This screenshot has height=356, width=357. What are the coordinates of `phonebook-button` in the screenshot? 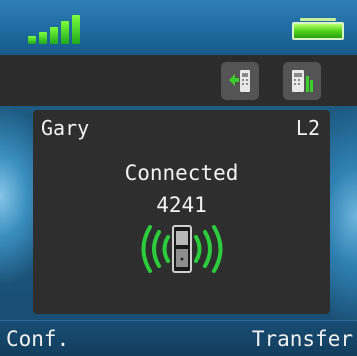 It's located at (302, 81).